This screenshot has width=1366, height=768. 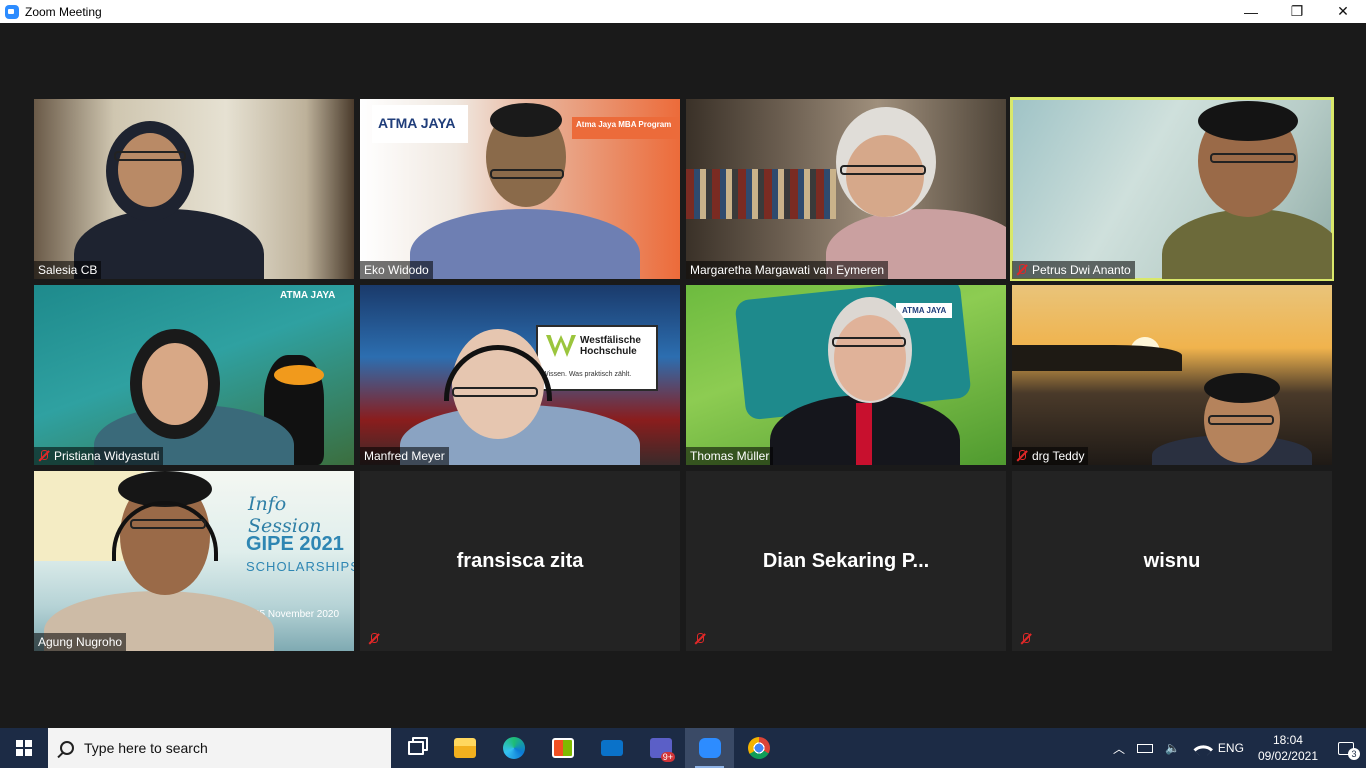 What do you see at coordinates (626, 128) in the screenshot?
I see `background-banner: Atma Jaya MBA Program` at bounding box center [626, 128].